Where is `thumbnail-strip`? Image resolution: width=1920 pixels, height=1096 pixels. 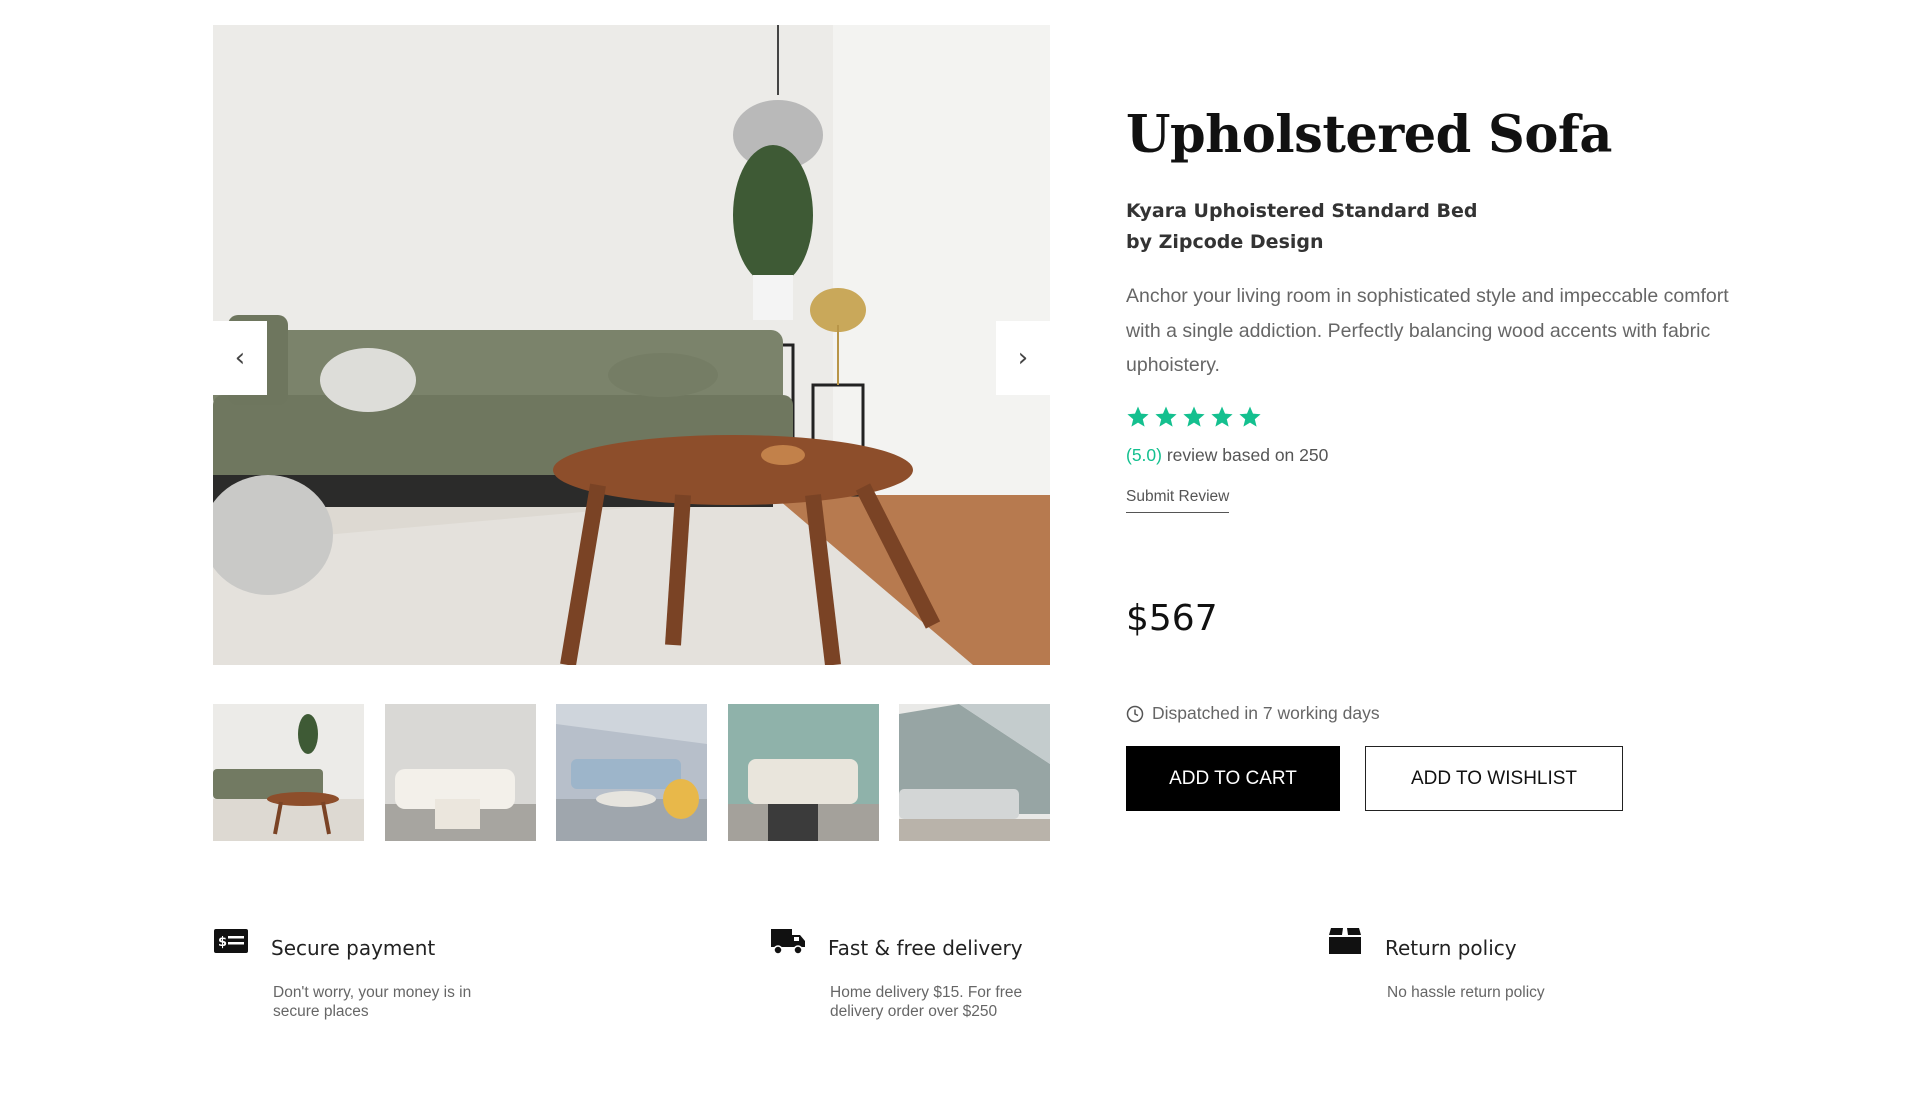 thumbnail-strip is located at coordinates (631, 772).